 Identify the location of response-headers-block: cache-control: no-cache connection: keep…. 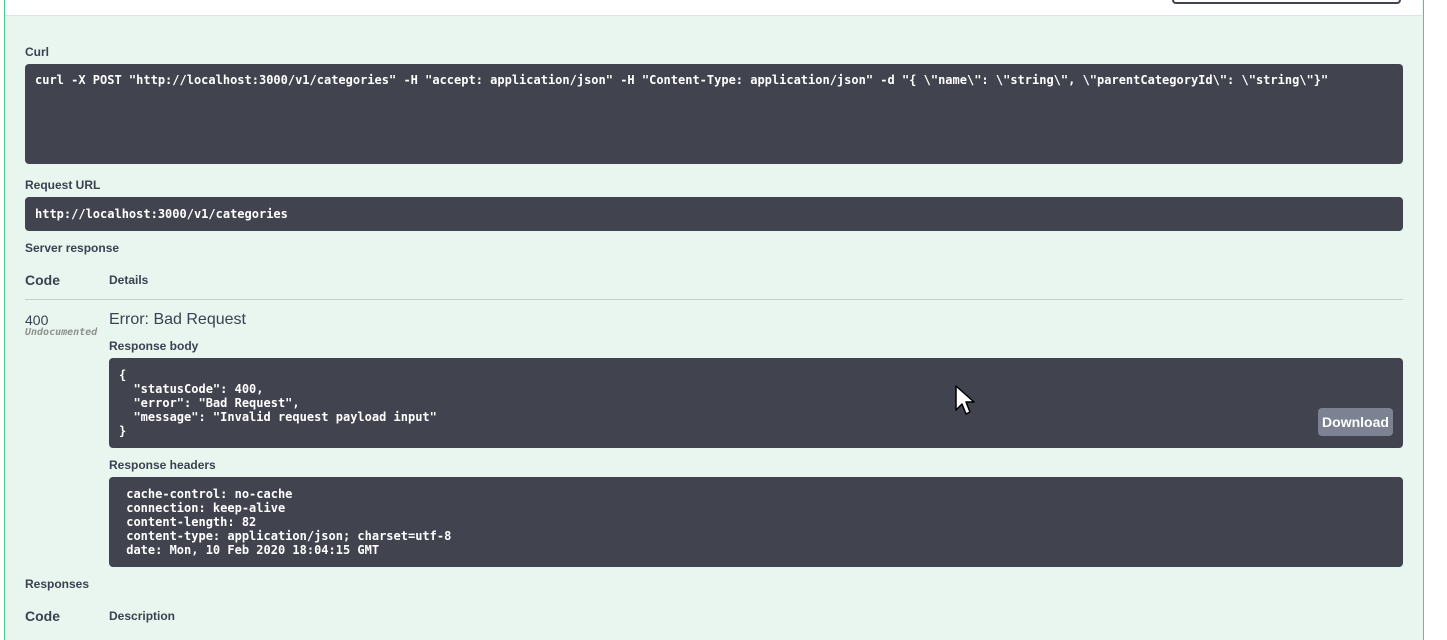
(756, 522).